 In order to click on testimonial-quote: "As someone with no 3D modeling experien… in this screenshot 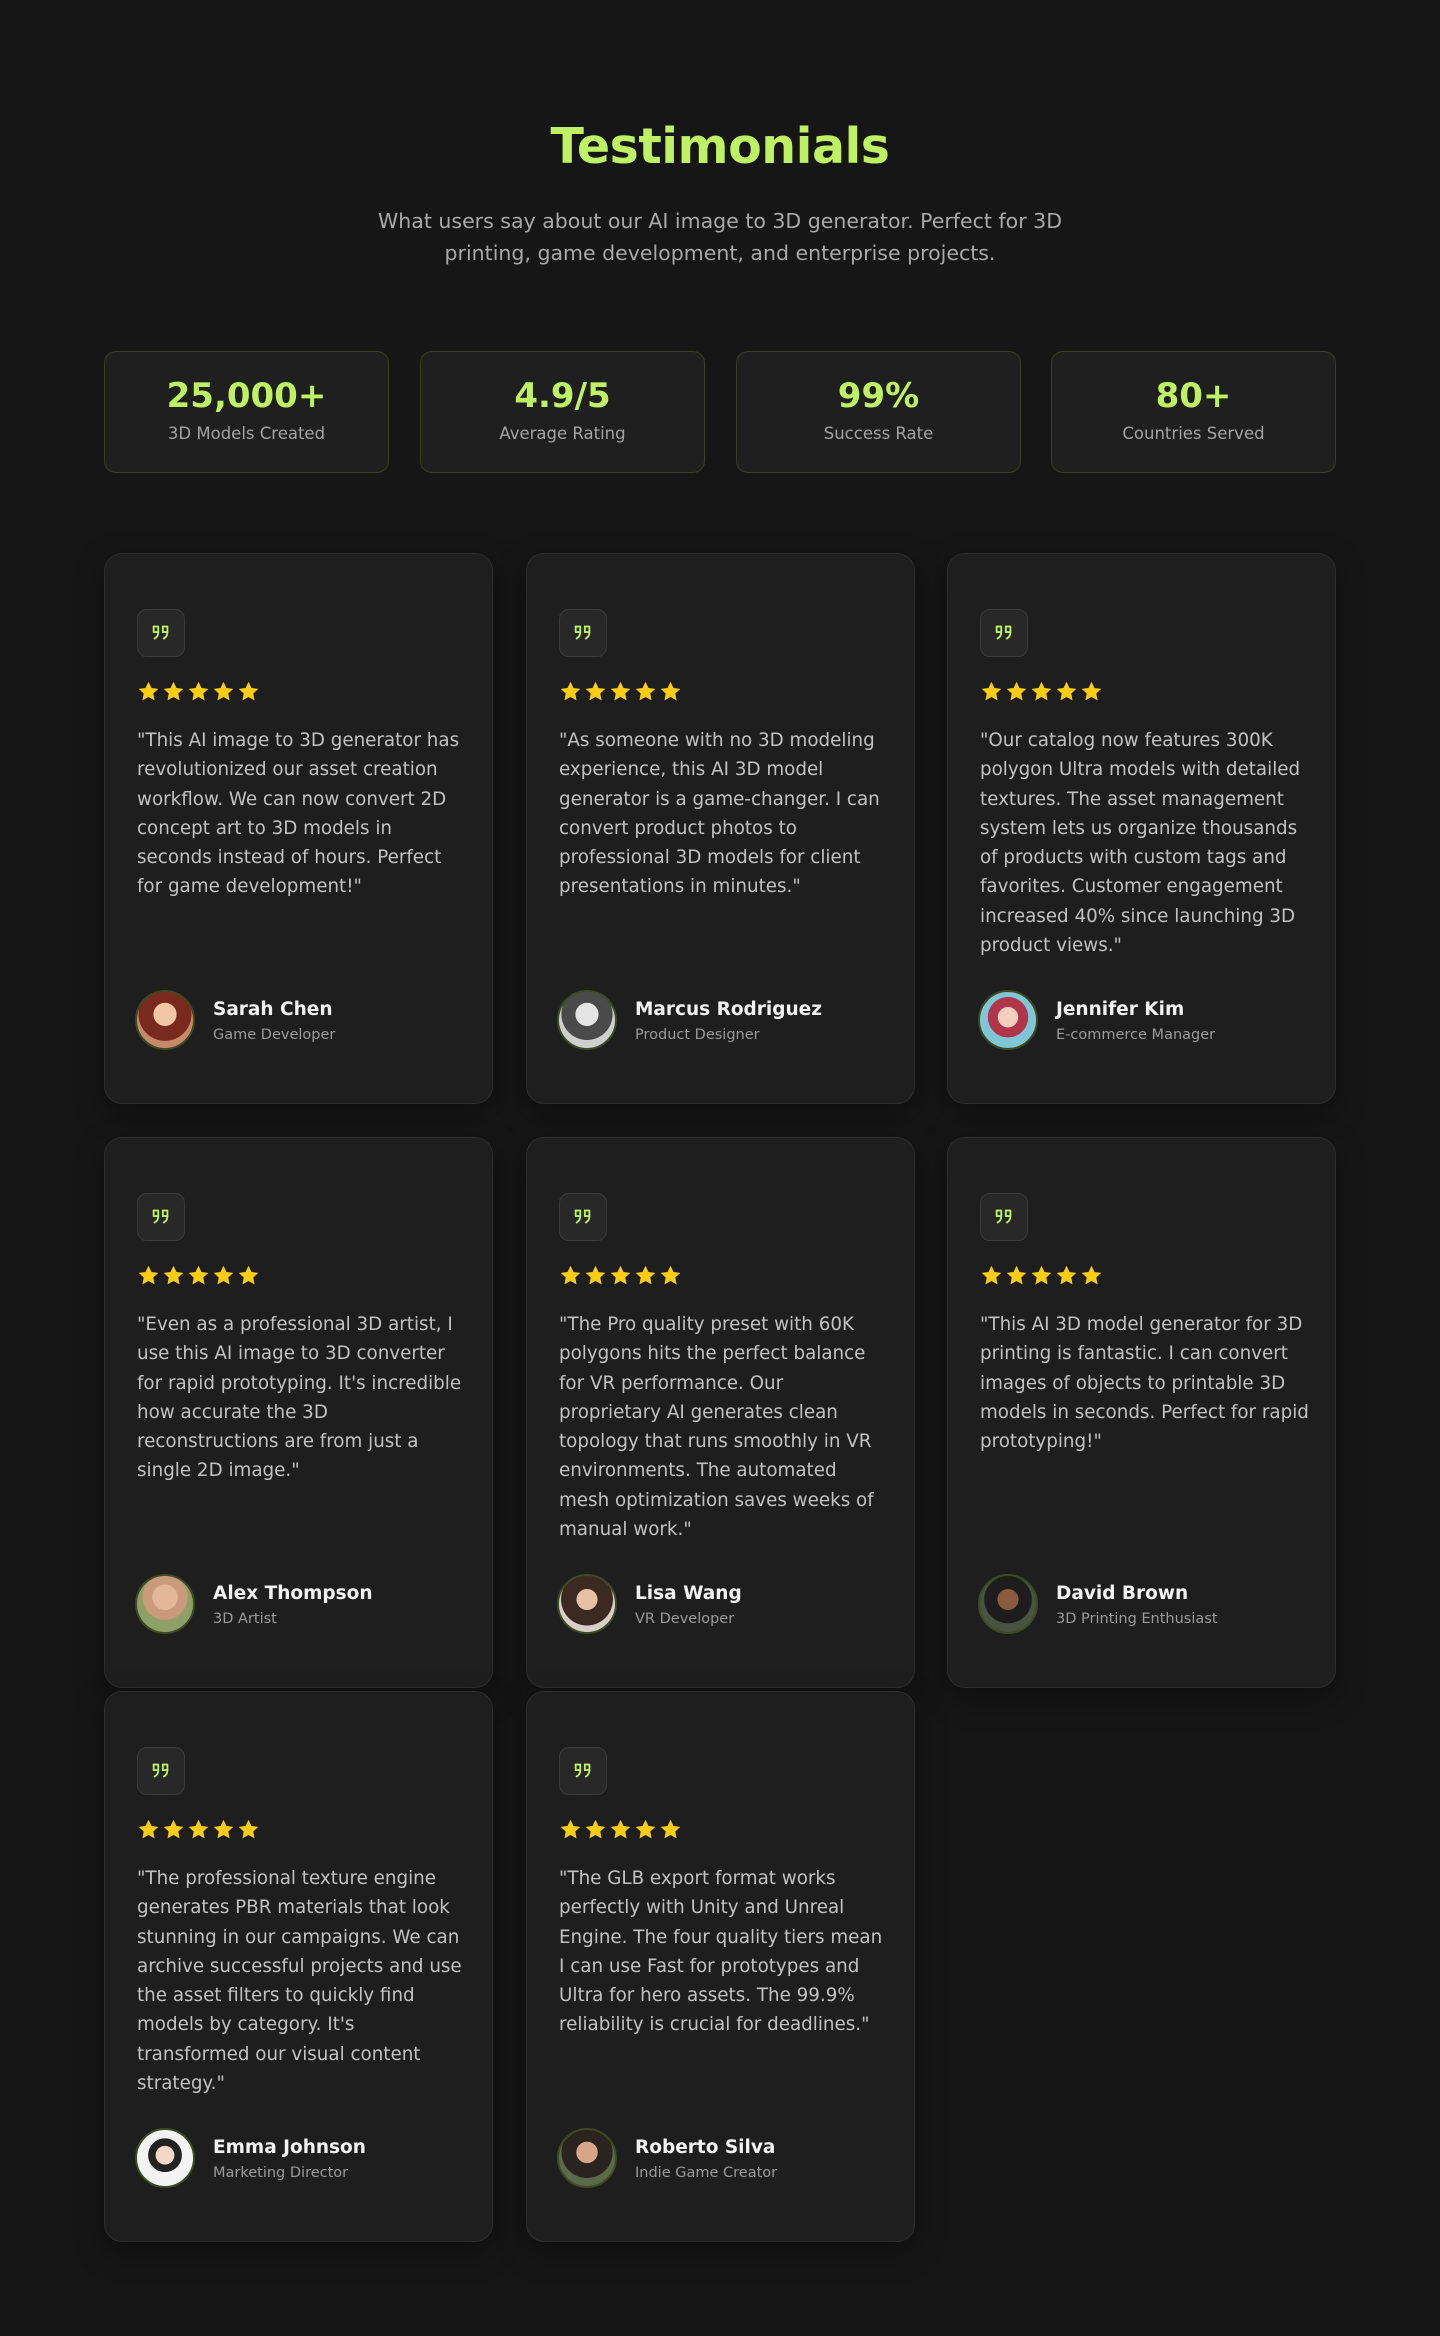, I will do `click(719, 814)`.